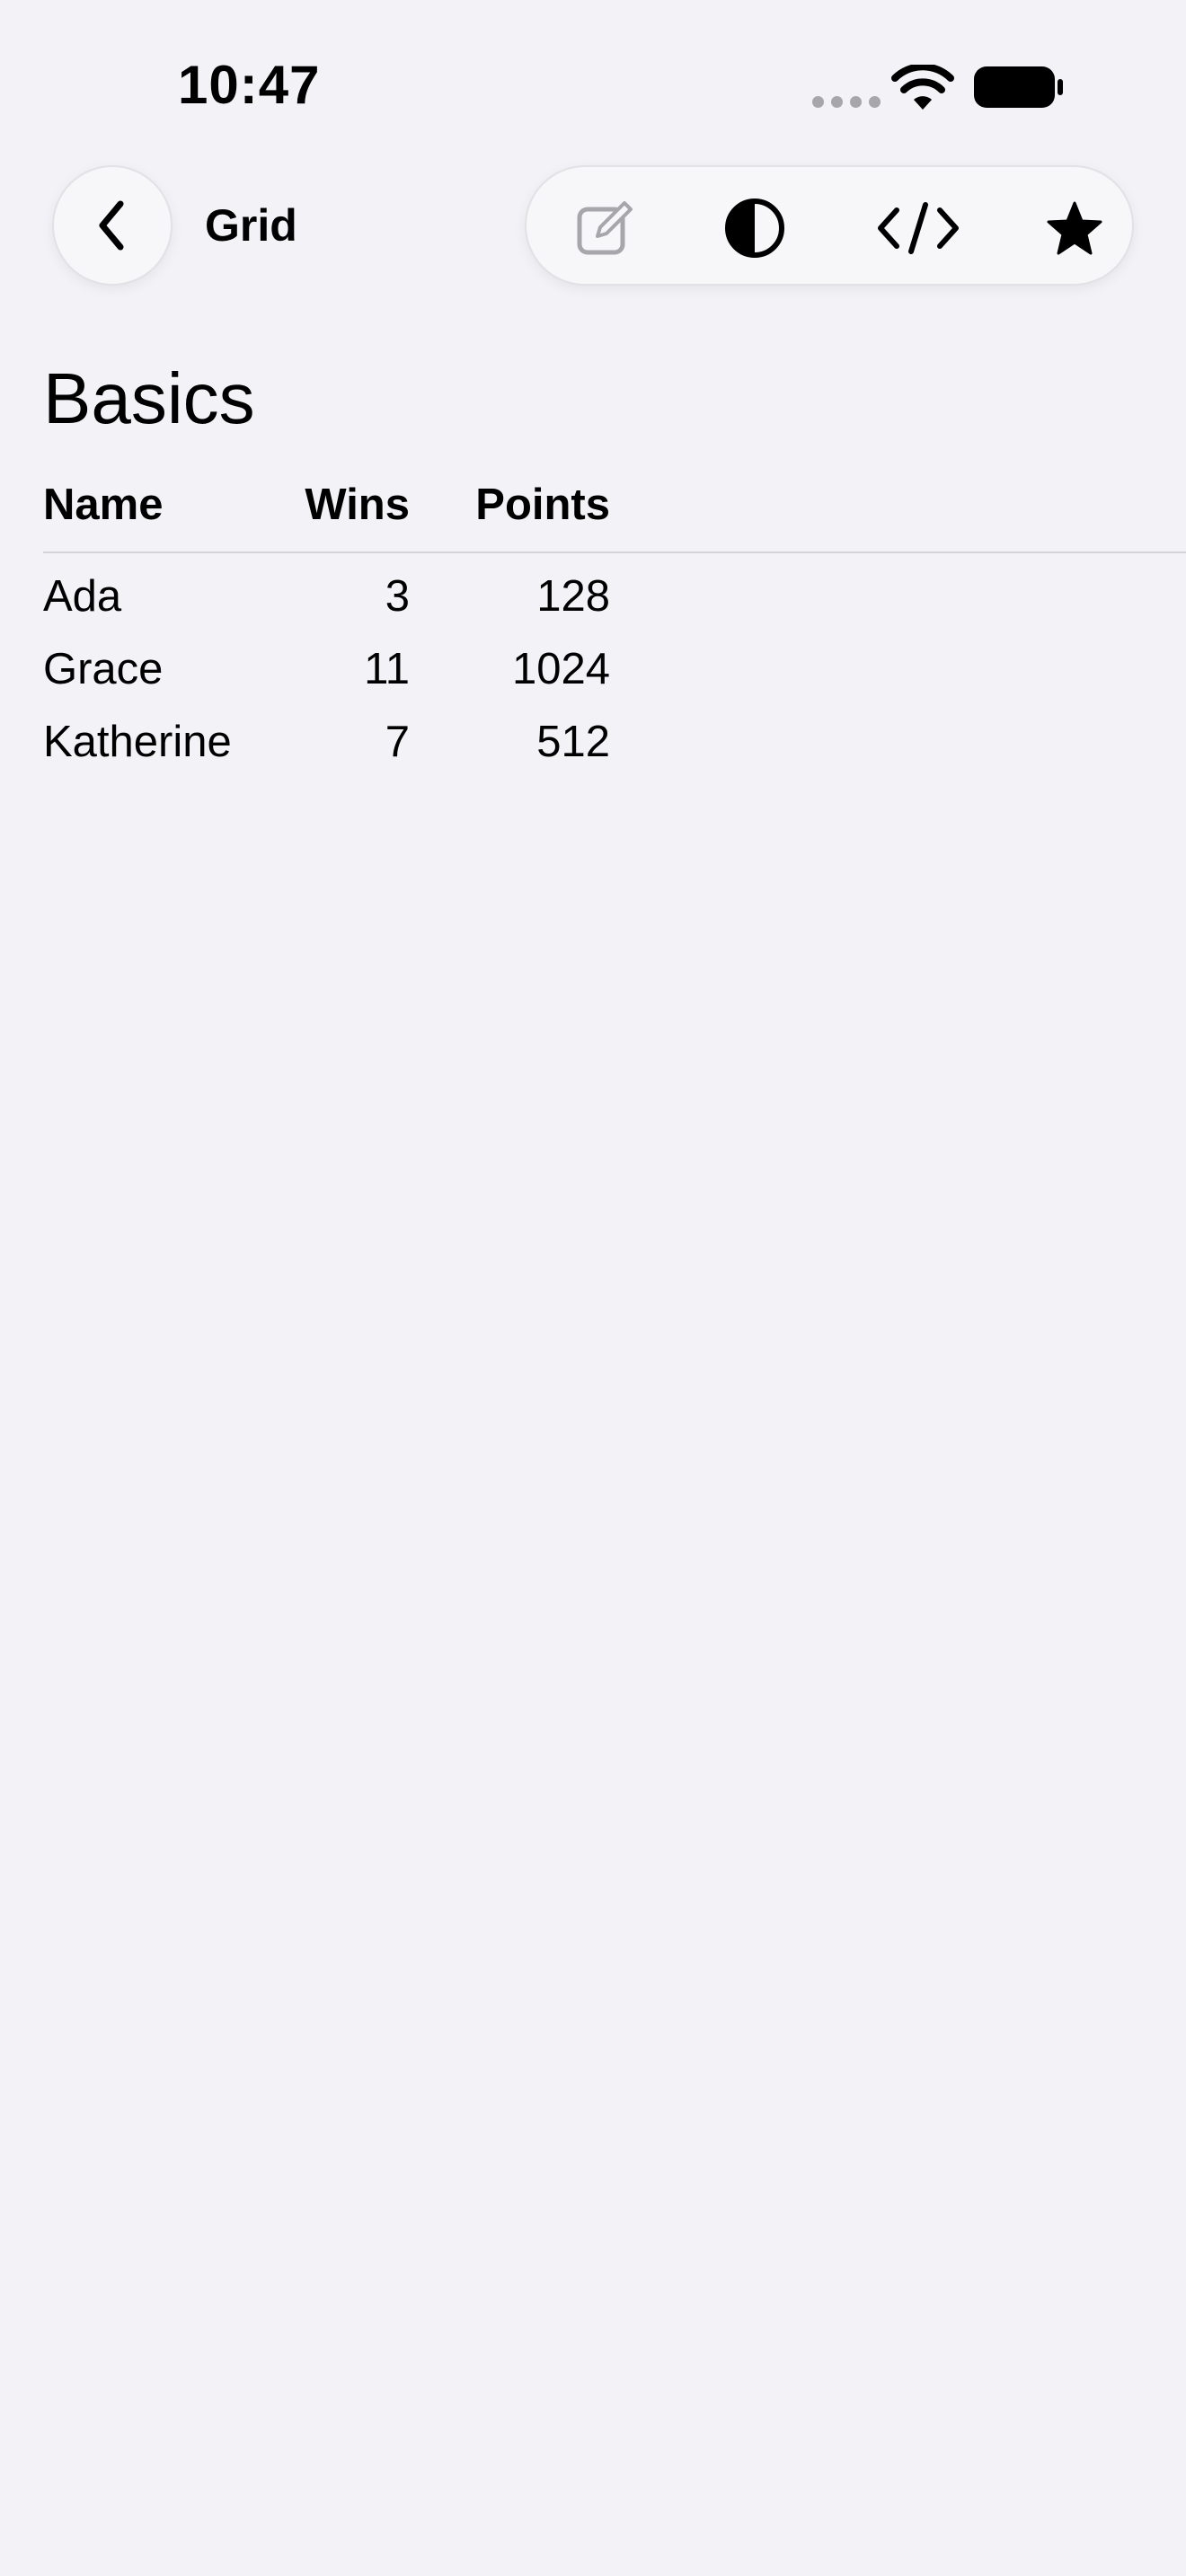  What do you see at coordinates (357, 505) in the screenshot?
I see `header-wins: Wins` at bounding box center [357, 505].